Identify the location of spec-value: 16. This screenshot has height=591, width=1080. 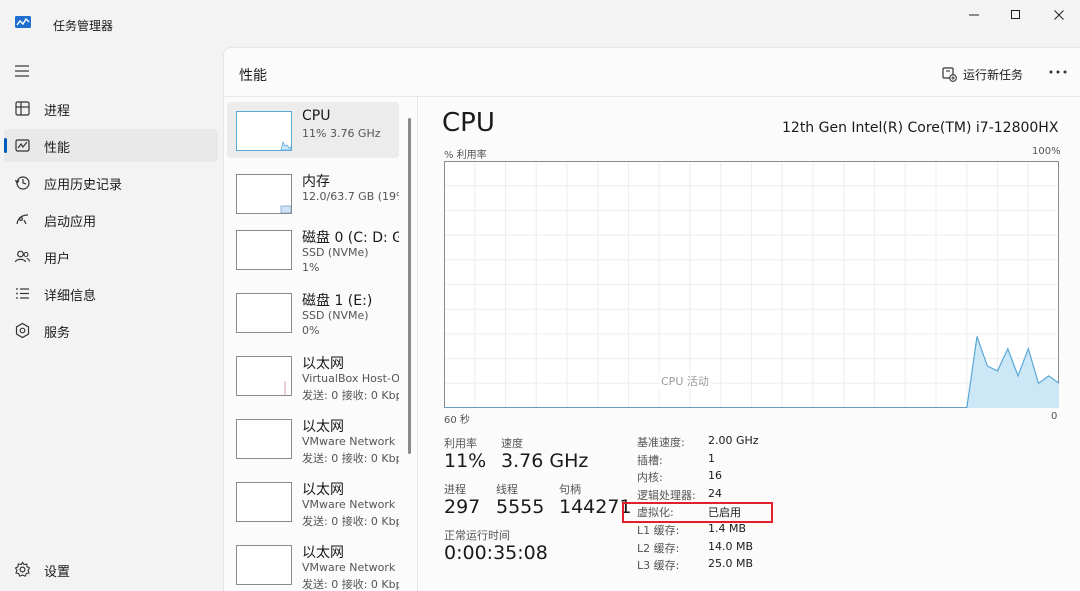
(715, 475).